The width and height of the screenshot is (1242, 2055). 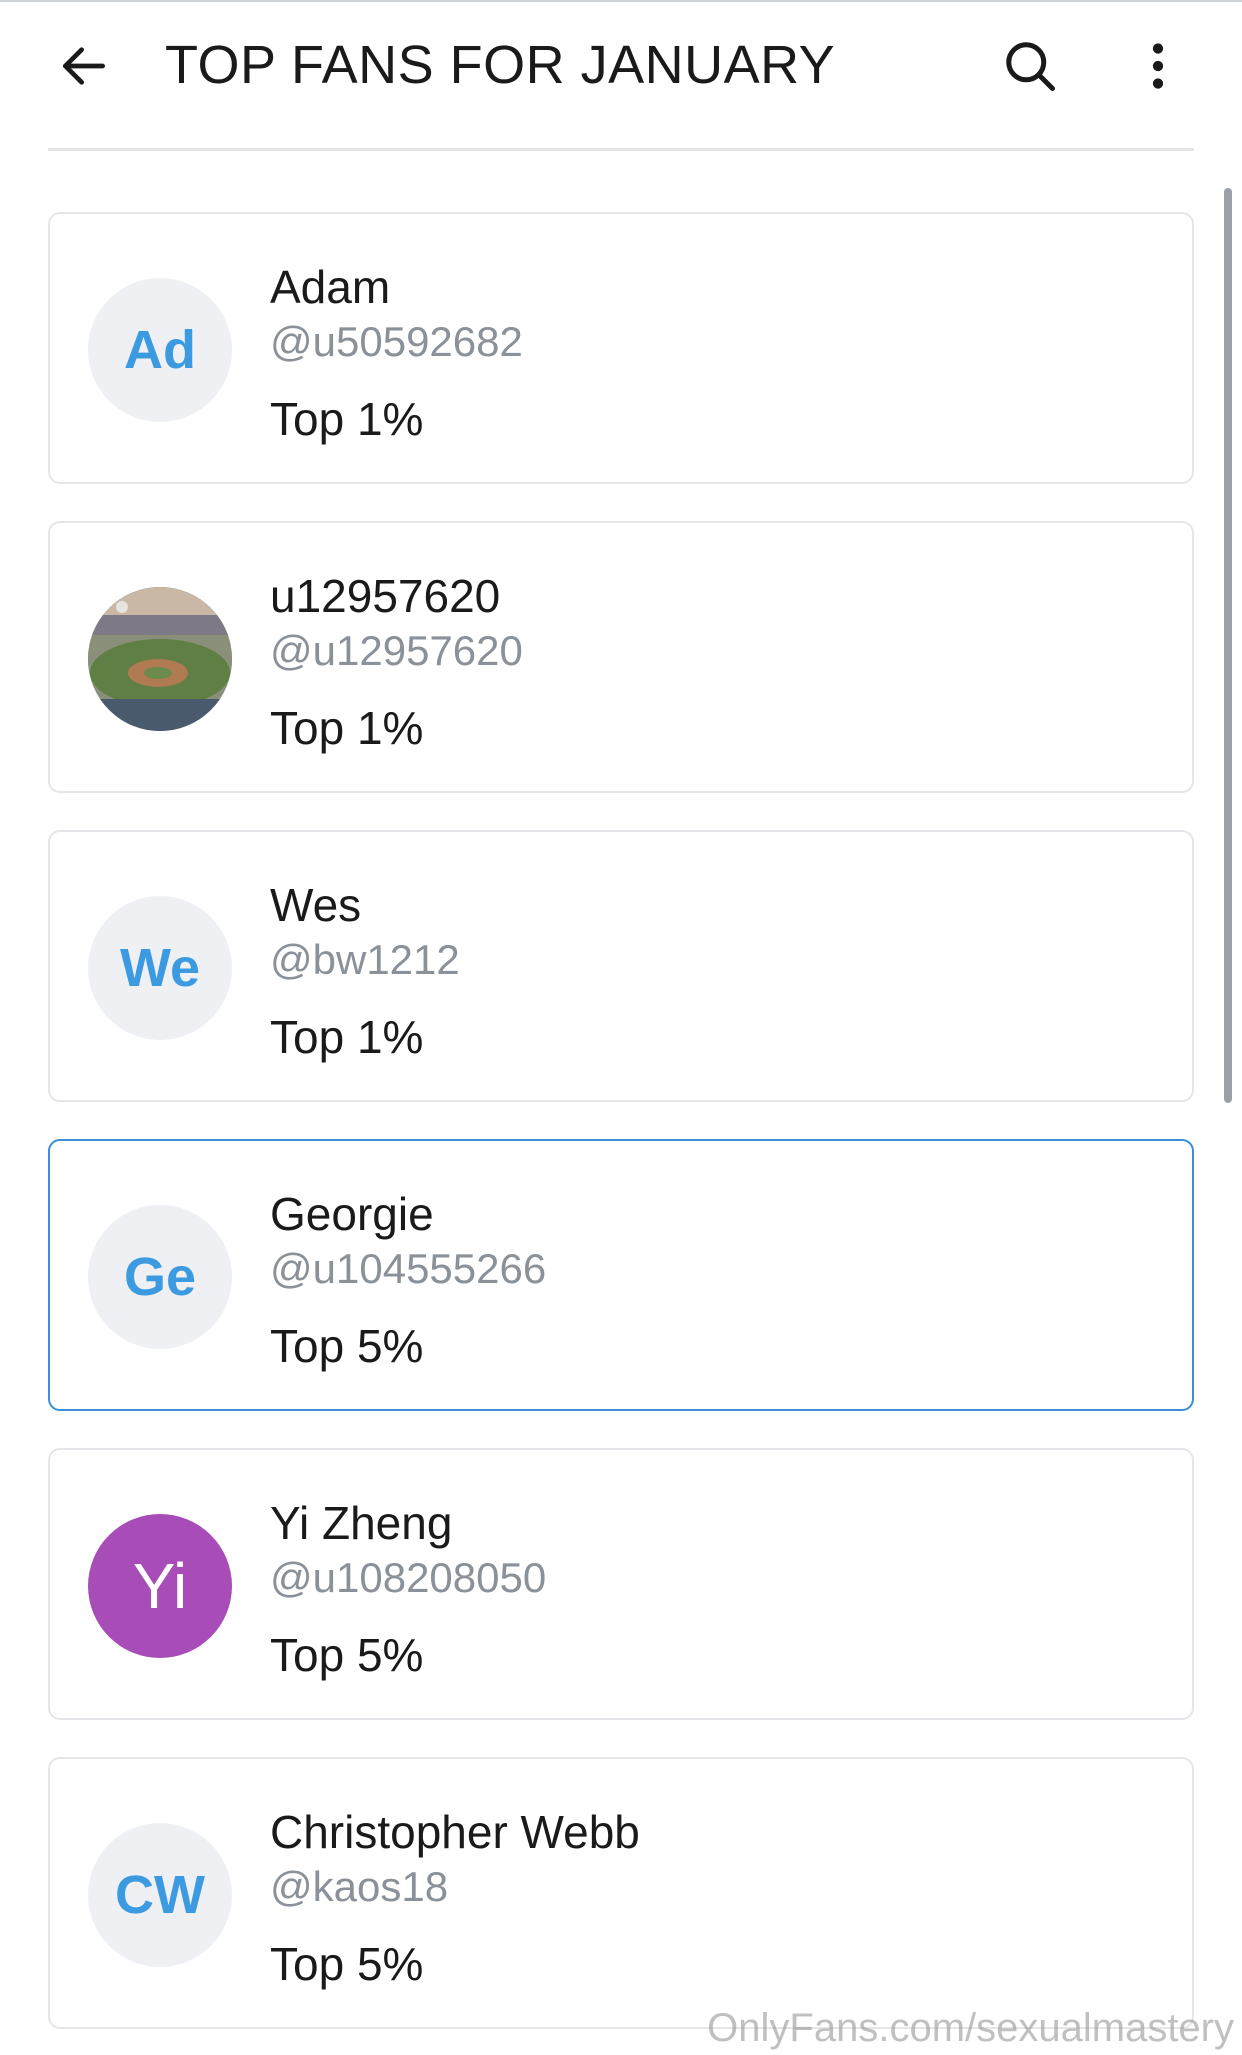 What do you see at coordinates (621, 657) in the screenshot?
I see `fan-card: u12957620 @u12957620 Top 1%` at bounding box center [621, 657].